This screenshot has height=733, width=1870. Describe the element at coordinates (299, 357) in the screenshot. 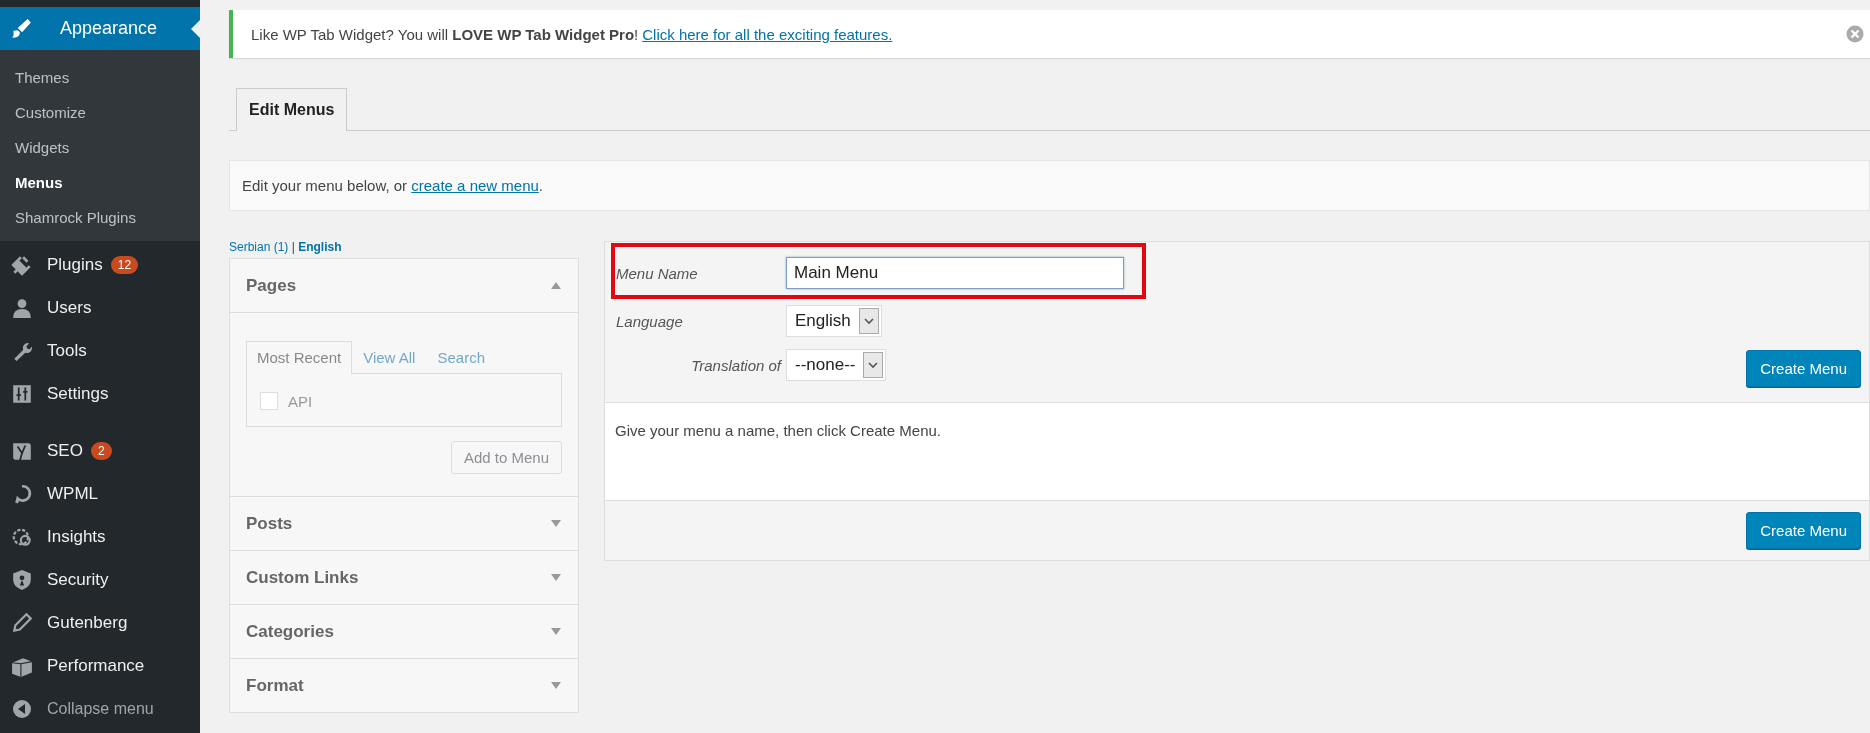

I see `tab: Most Recent` at that location.